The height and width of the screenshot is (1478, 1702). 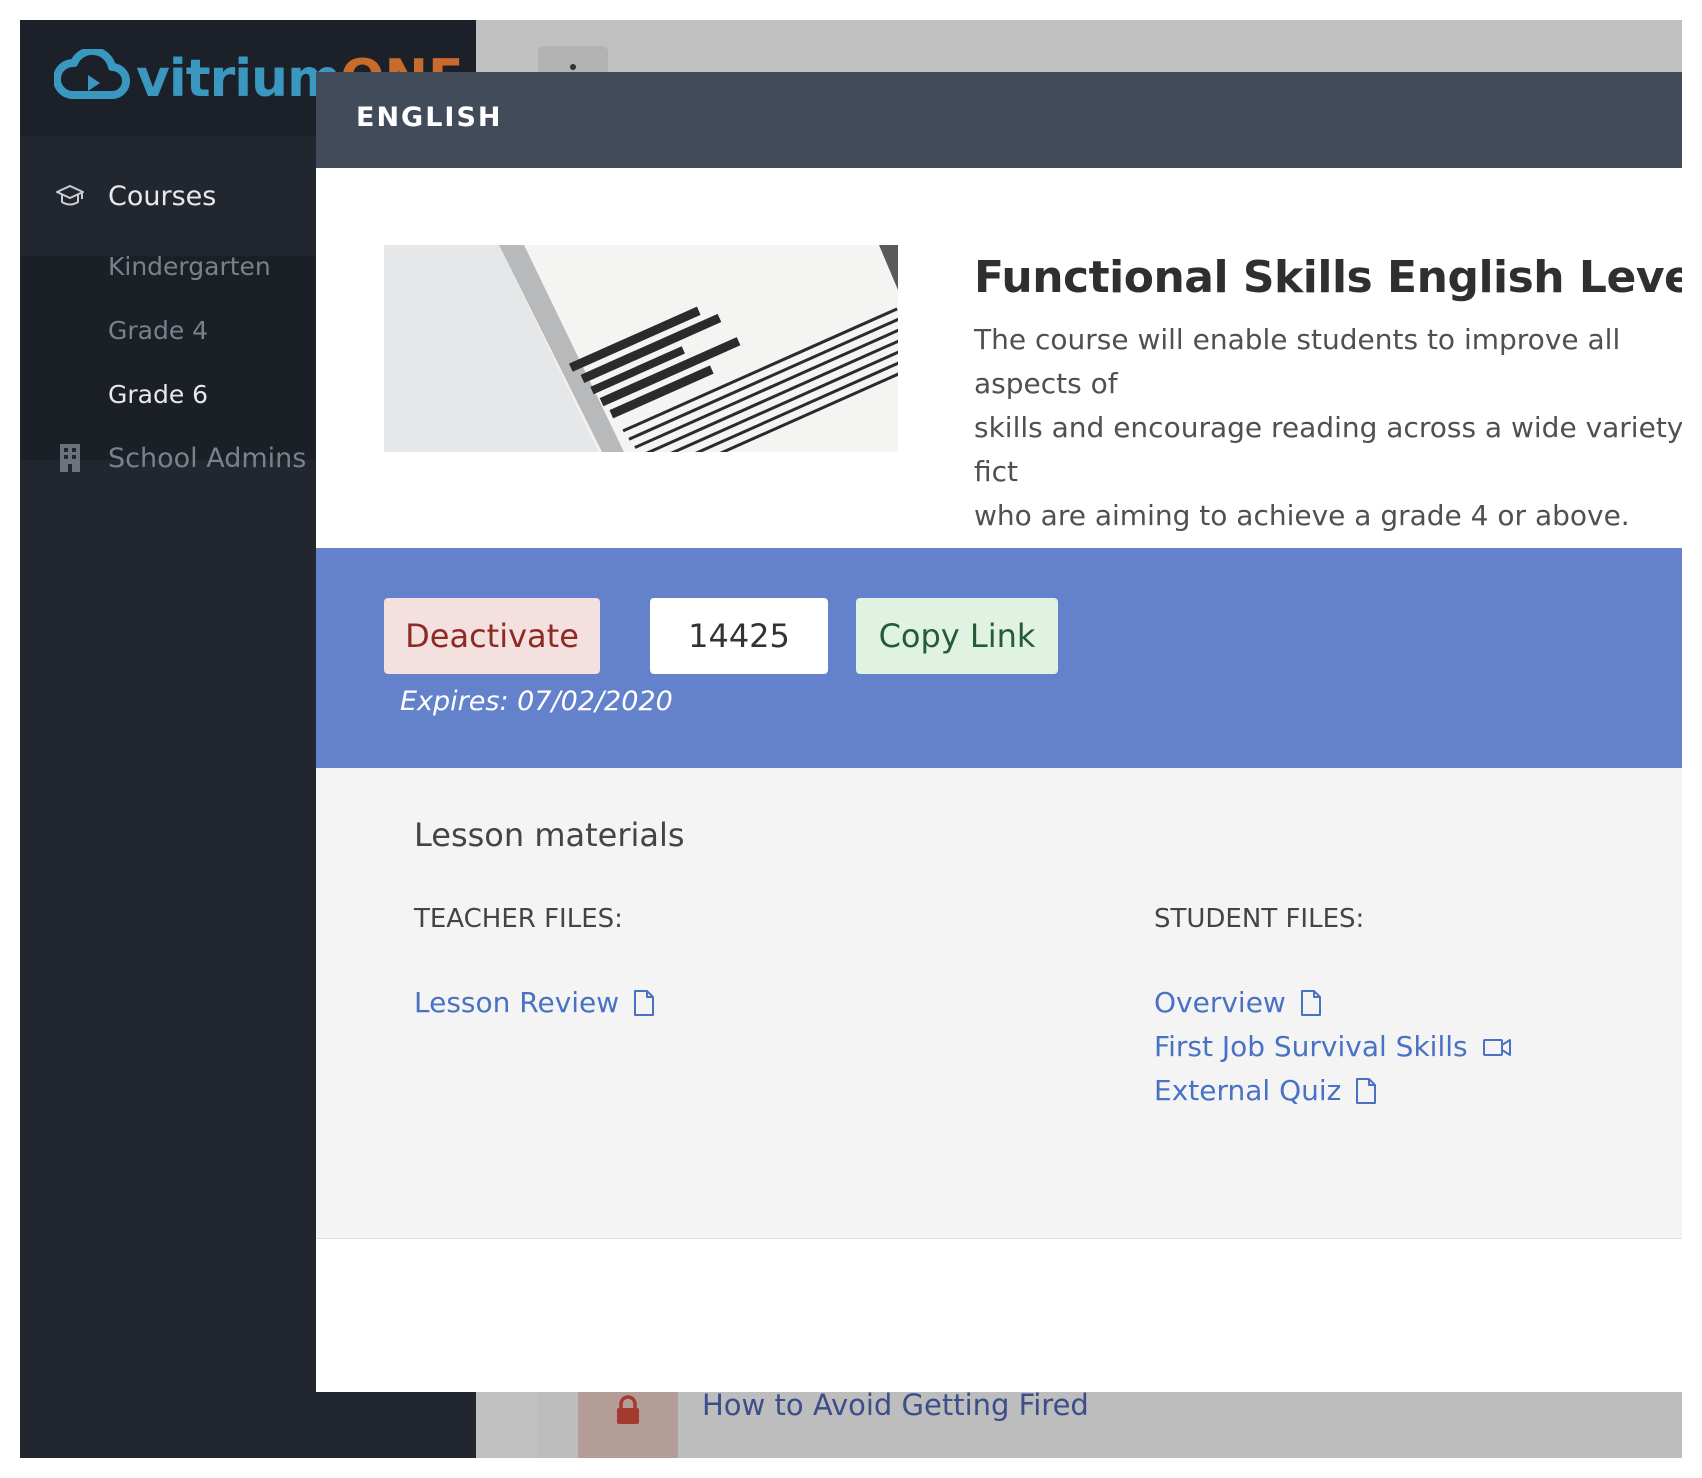 I want to click on course-code-field: 14425, so click(x=739, y=636).